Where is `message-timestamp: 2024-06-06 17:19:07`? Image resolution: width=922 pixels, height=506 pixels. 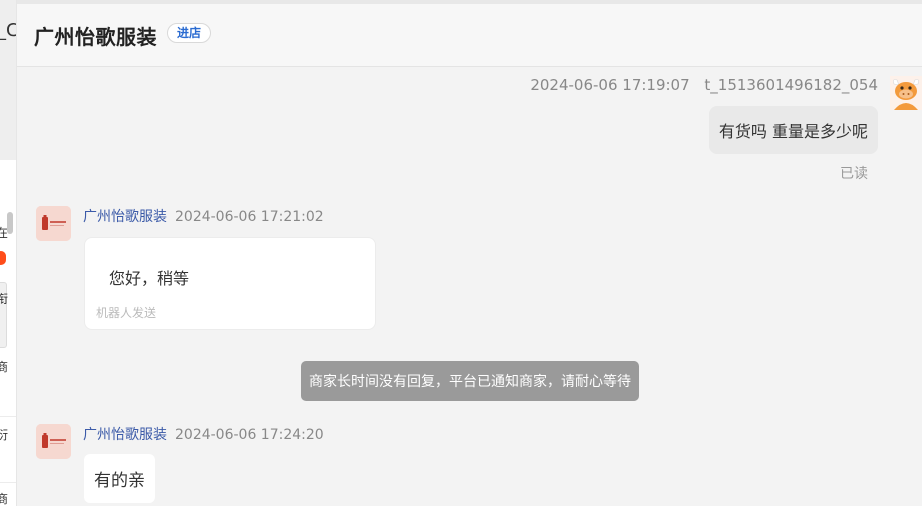
message-timestamp: 2024-06-06 17:19:07 is located at coordinates (610, 85).